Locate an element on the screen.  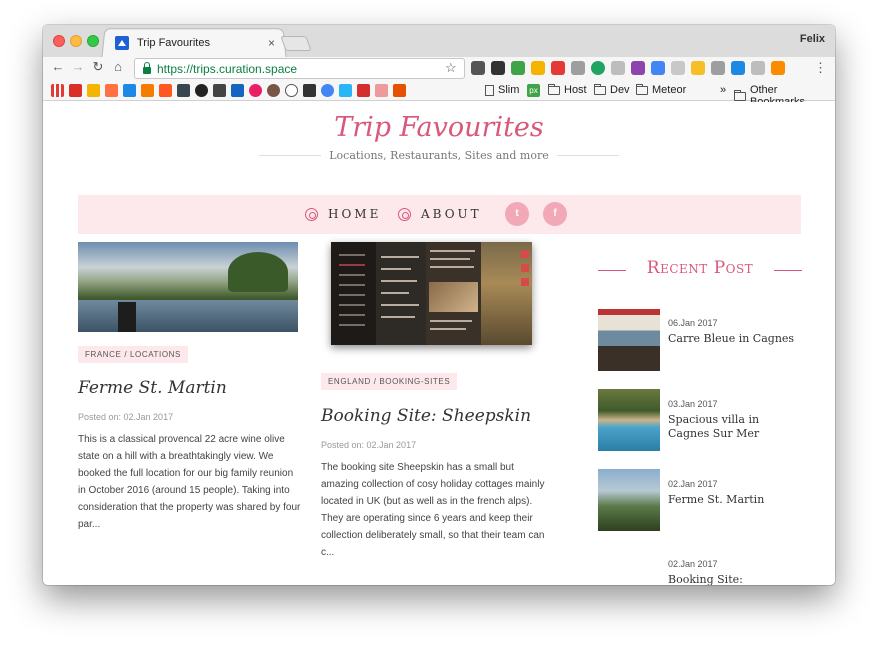
new-tab-button is located at coordinates (296, 43).